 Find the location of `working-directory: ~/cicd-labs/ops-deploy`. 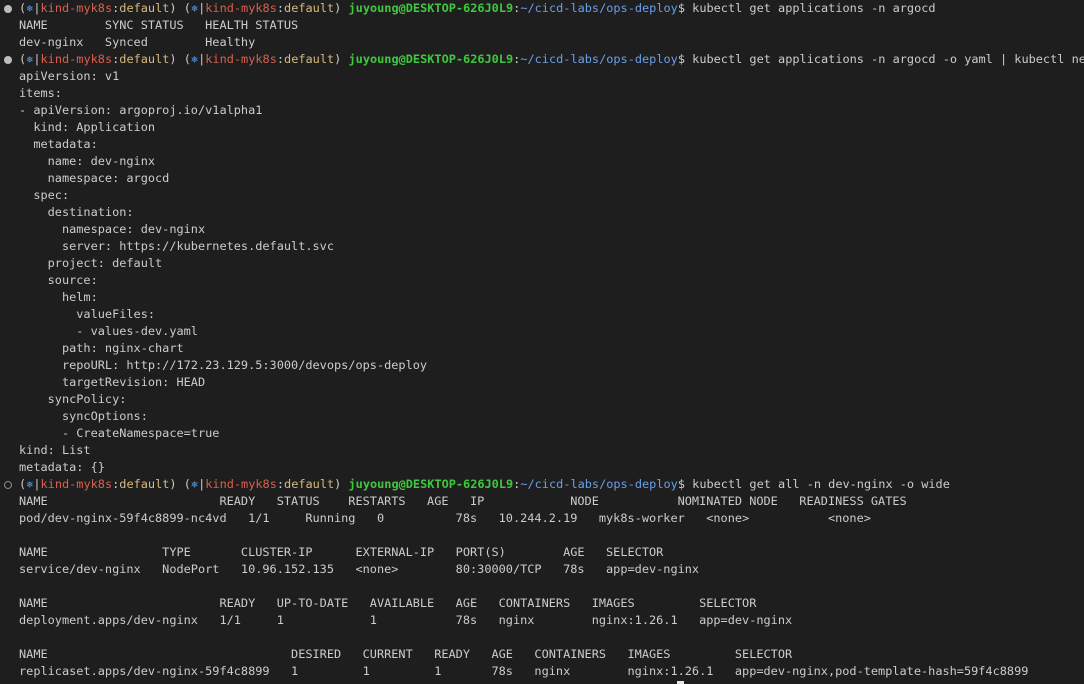

working-directory: ~/cicd-labs/ops-deploy is located at coordinates (599, 8).